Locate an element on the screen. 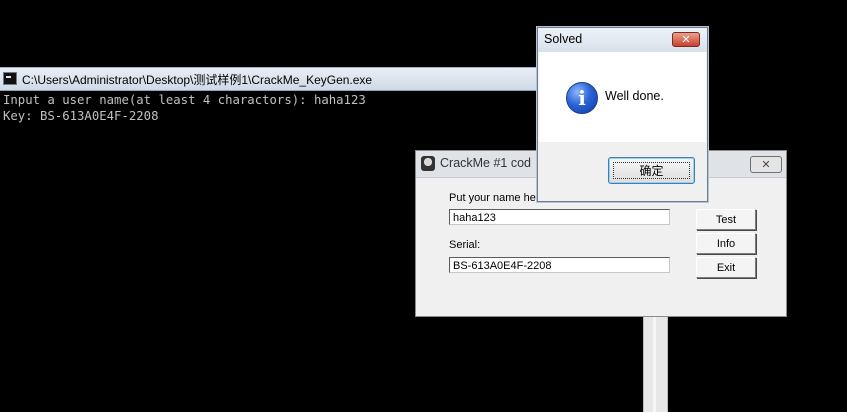 This screenshot has width=847, height=412. dialog-titlebar: Solved ✕ is located at coordinates (622, 40).